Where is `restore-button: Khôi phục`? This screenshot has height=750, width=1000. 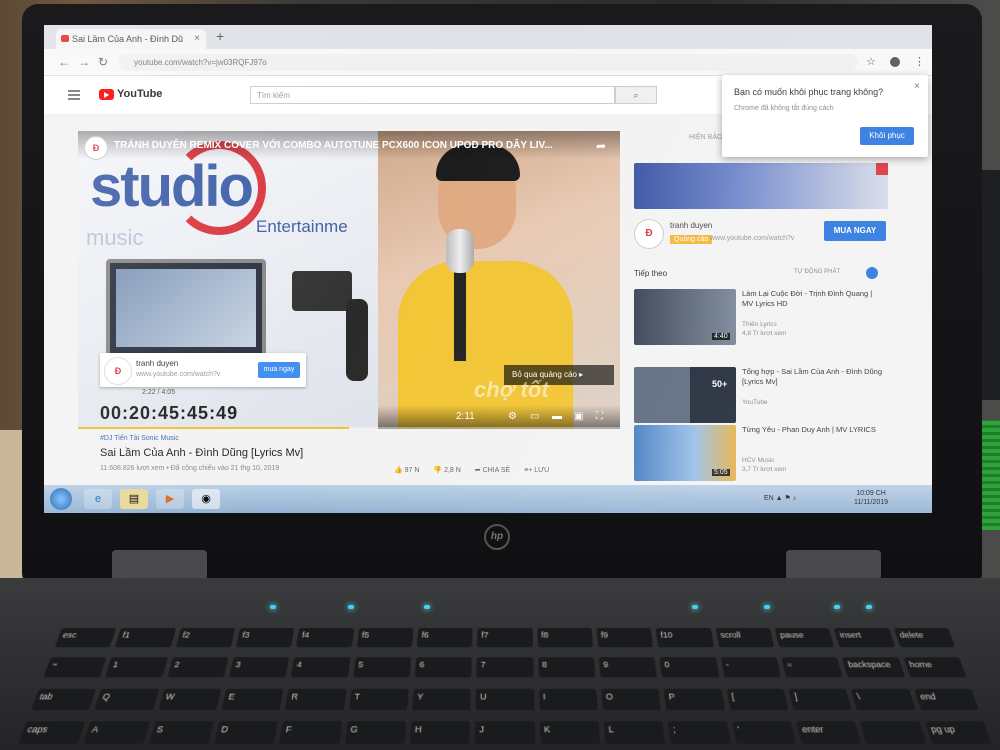 restore-button: Khôi phục is located at coordinates (887, 136).